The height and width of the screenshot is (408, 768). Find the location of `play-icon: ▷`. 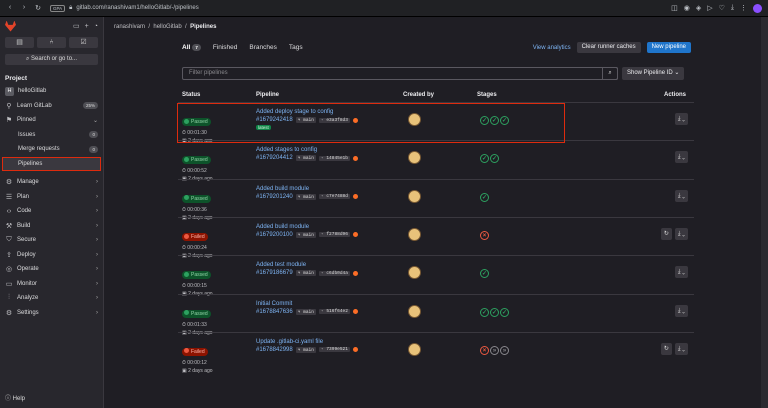

play-icon: ▷ is located at coordinates (709, 8).